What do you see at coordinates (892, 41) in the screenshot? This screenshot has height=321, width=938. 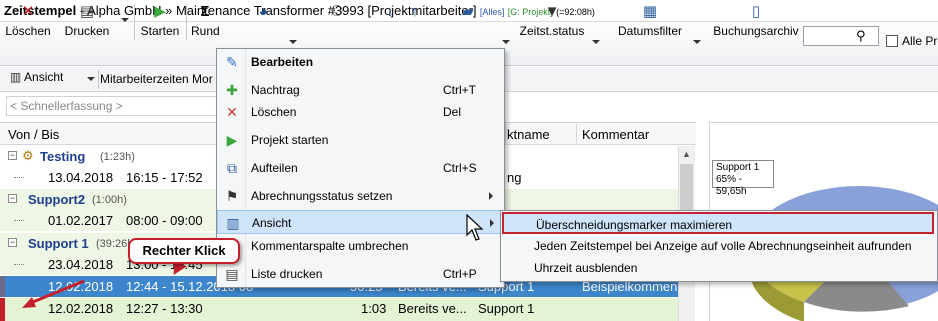 I see `all-projects-checkbox` at bounding box center [892, 41].